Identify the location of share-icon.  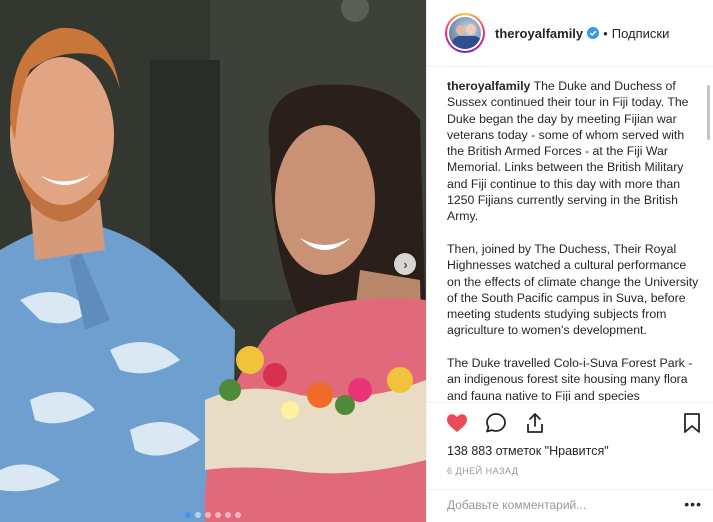
(535, 423).